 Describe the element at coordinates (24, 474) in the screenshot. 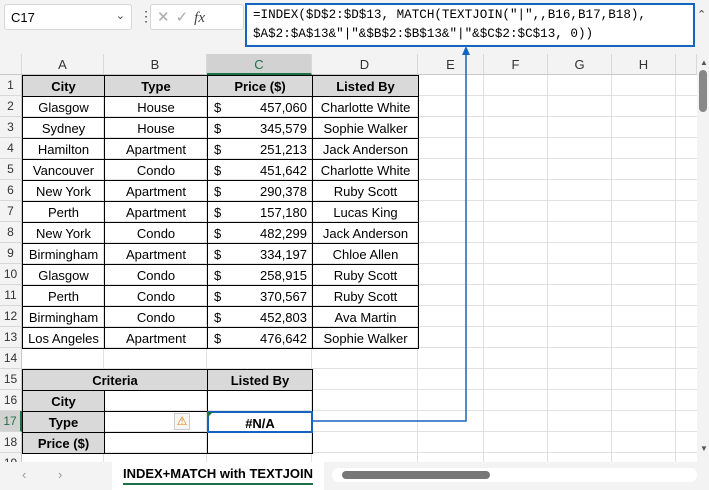

I see `prev-sheet-icon: ‹` at that location.